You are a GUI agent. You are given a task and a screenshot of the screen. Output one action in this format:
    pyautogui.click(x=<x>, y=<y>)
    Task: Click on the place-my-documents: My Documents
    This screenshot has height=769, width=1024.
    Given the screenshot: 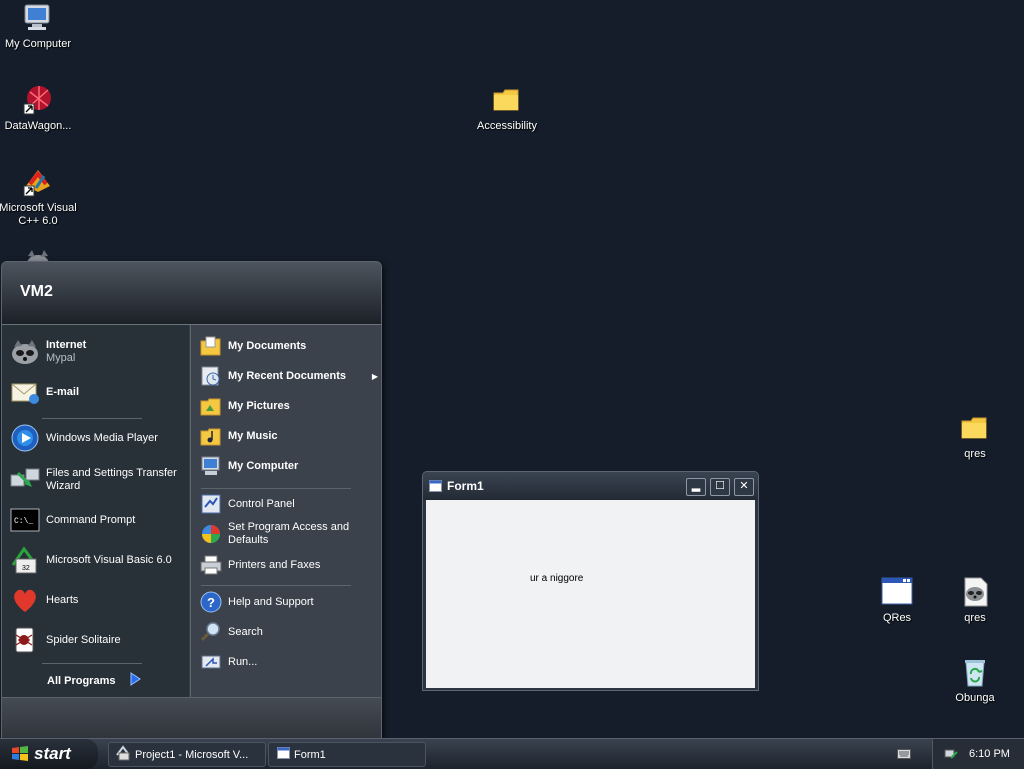 What is the action you would take?
    pyautogui.click(x=287, y=346)
    